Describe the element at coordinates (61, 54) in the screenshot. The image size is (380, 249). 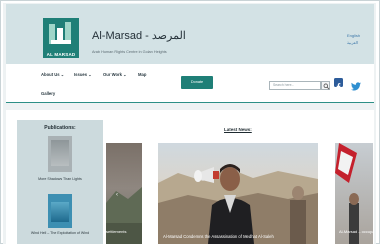
I see `logo-text: AL MARSAD` at that location.